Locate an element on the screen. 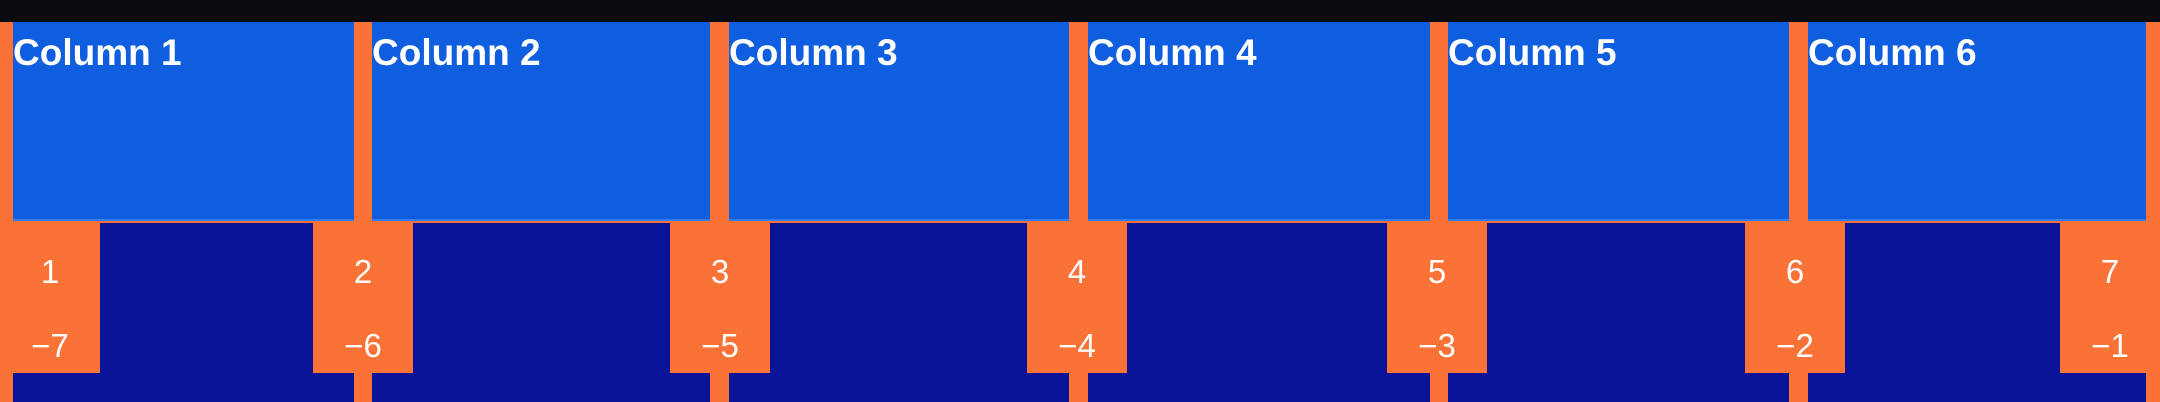 This screenshot has height=402, width=2160. grid-line-negative-number: −1 is located at coordinates (2110, 345).